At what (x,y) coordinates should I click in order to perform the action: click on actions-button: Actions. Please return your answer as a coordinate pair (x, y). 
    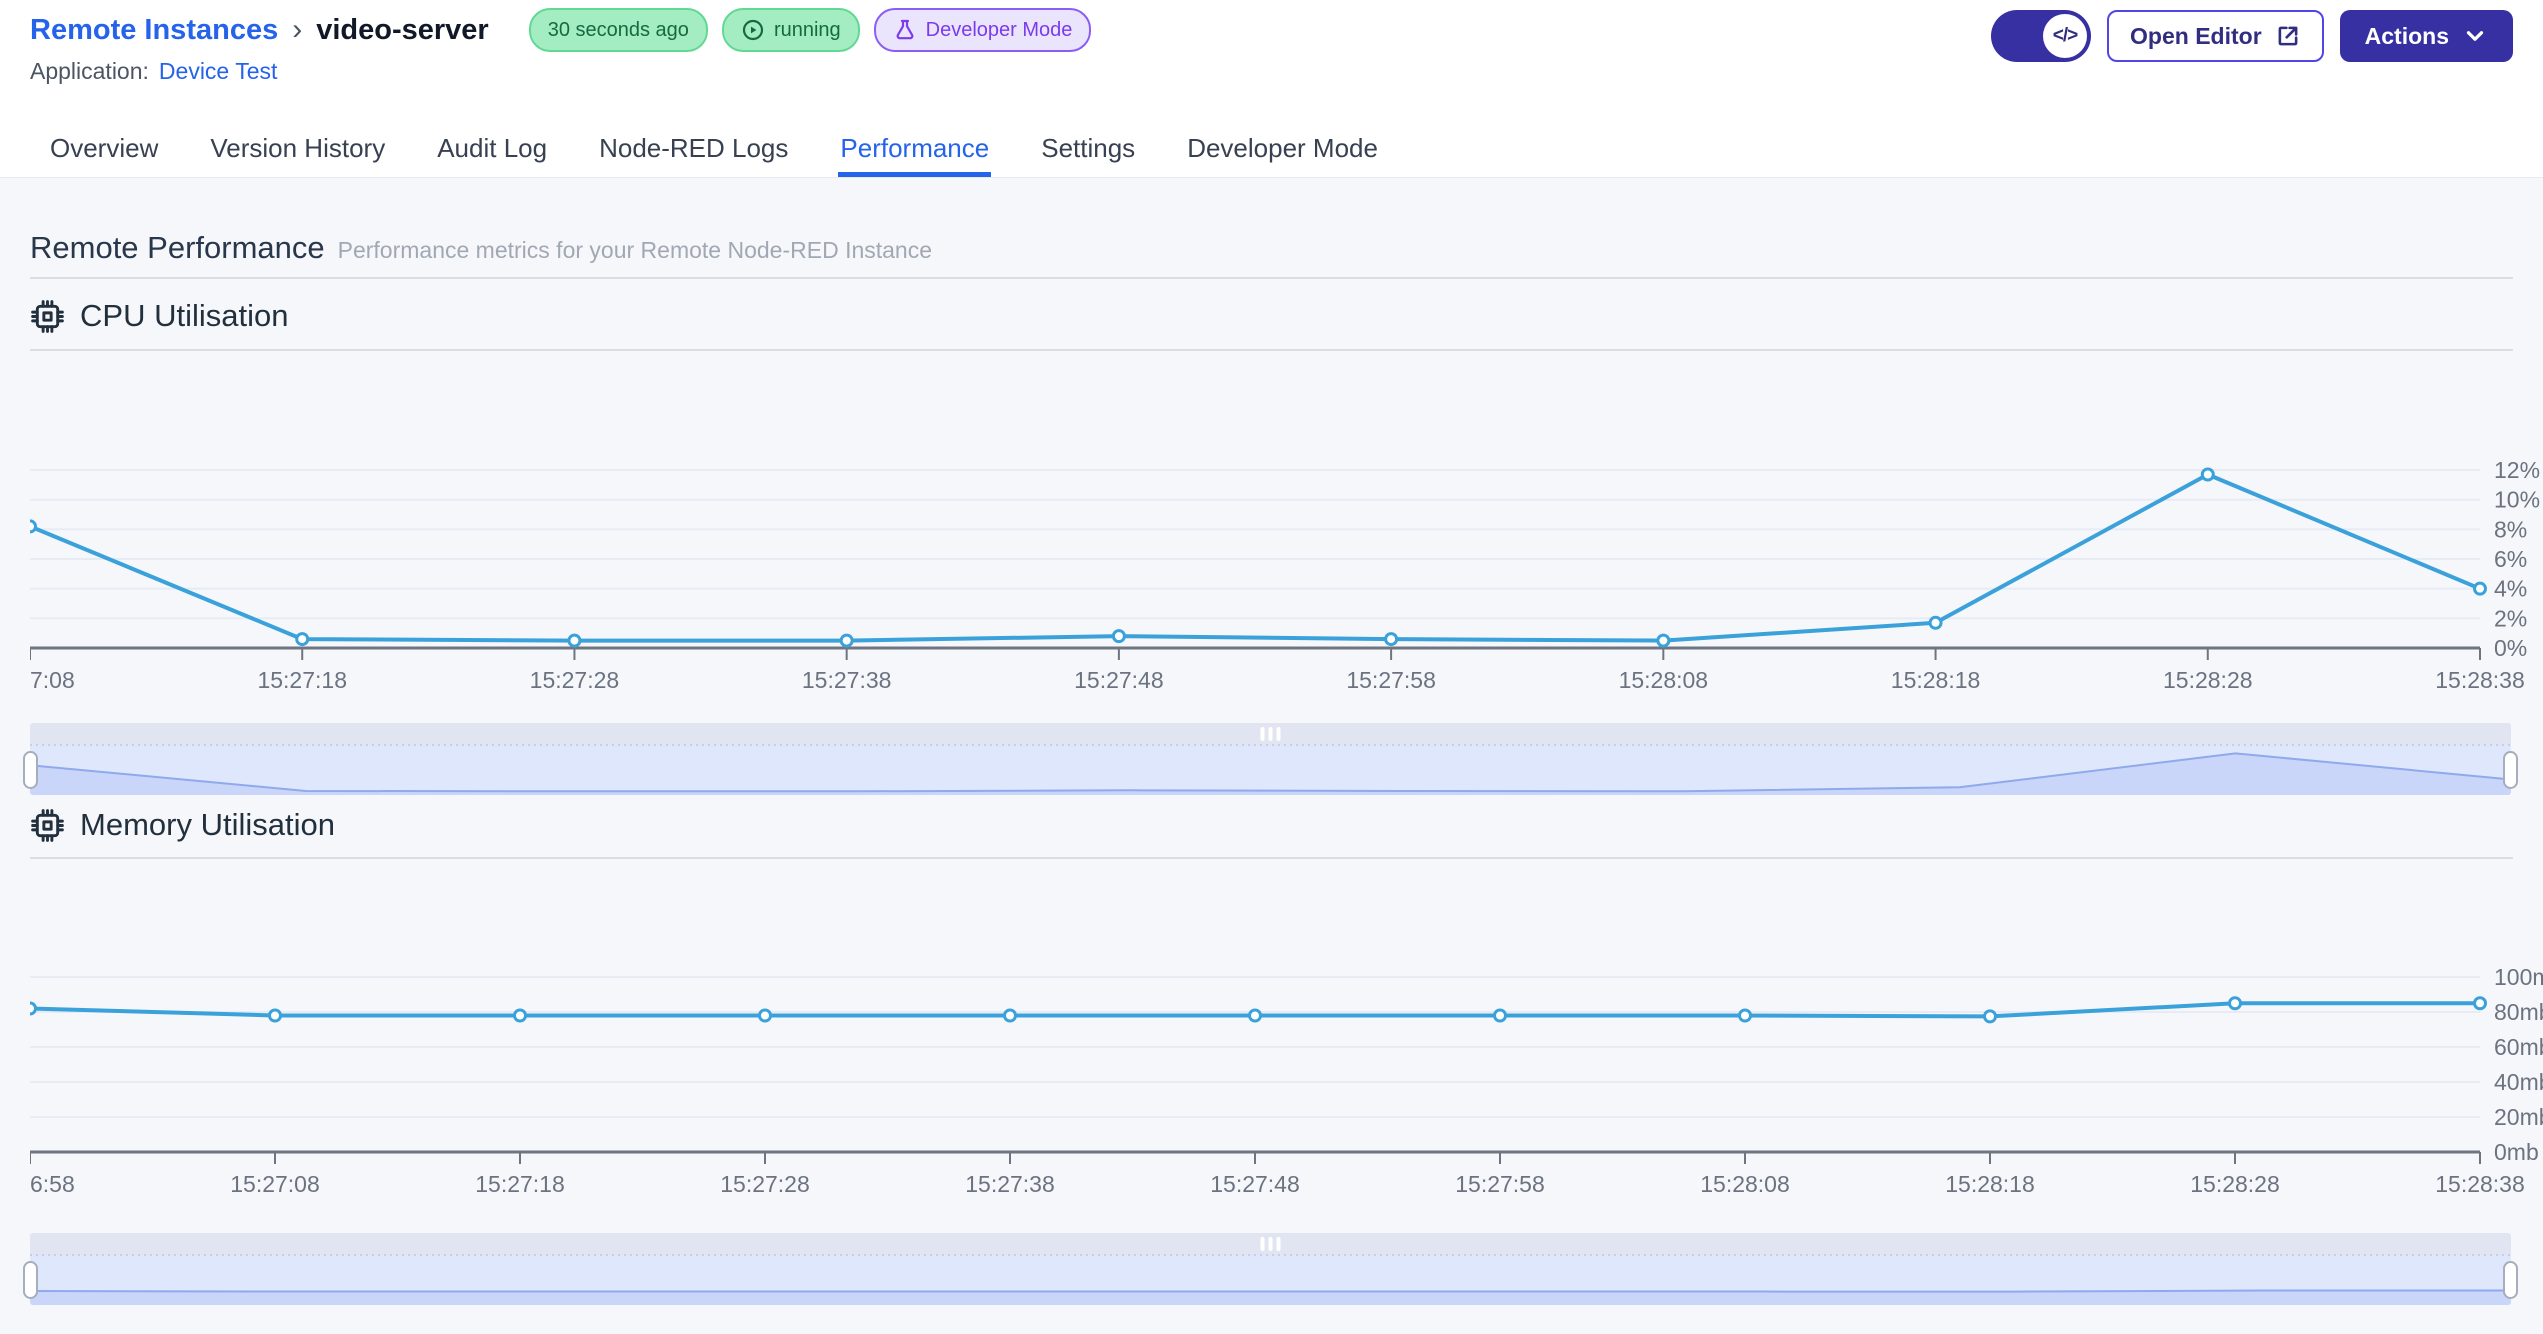
    Looking at the image, I should click on (2426, 36).